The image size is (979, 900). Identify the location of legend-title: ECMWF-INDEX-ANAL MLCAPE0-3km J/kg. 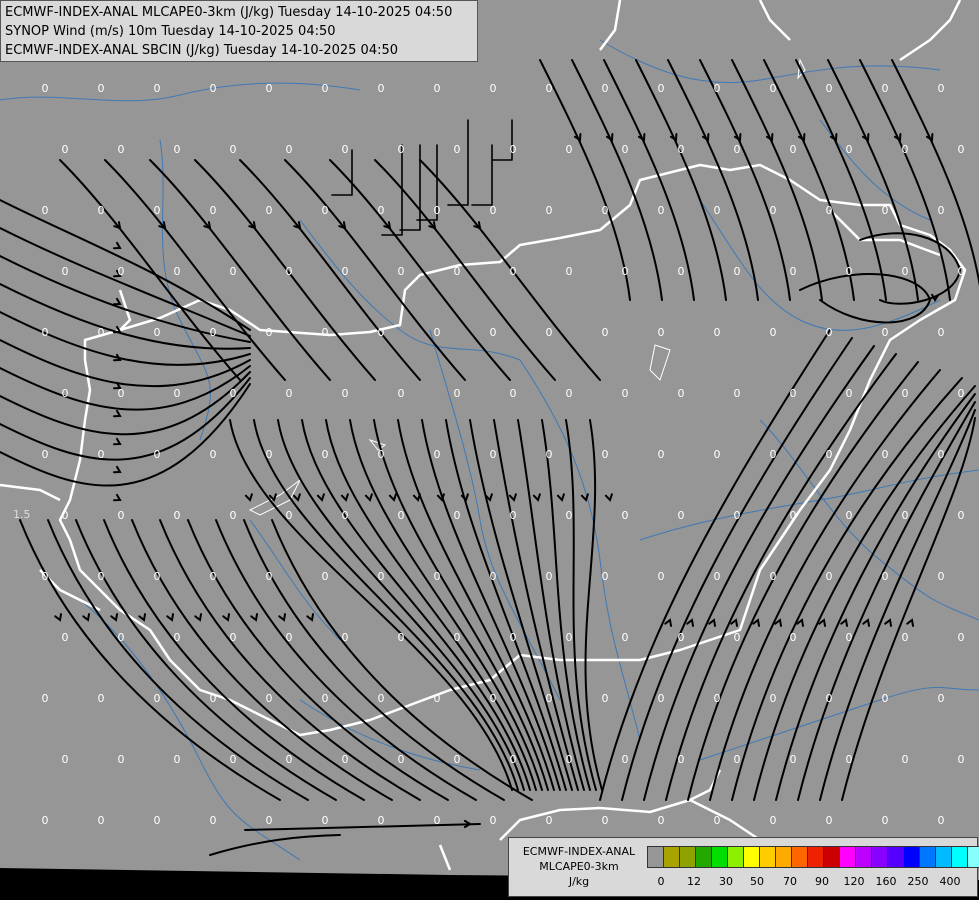
(579, 866).